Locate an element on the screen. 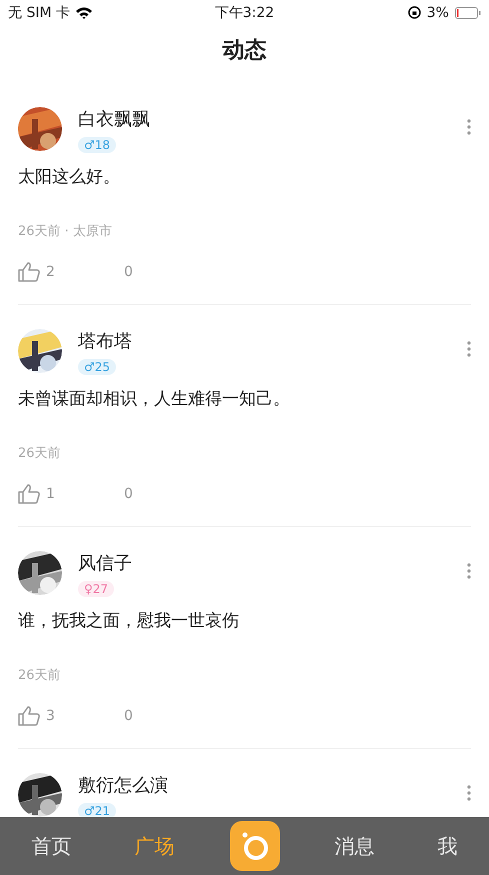 The image size is (489, 875). gender-age-badge: ♀27 is located at coordinates (96, 589).